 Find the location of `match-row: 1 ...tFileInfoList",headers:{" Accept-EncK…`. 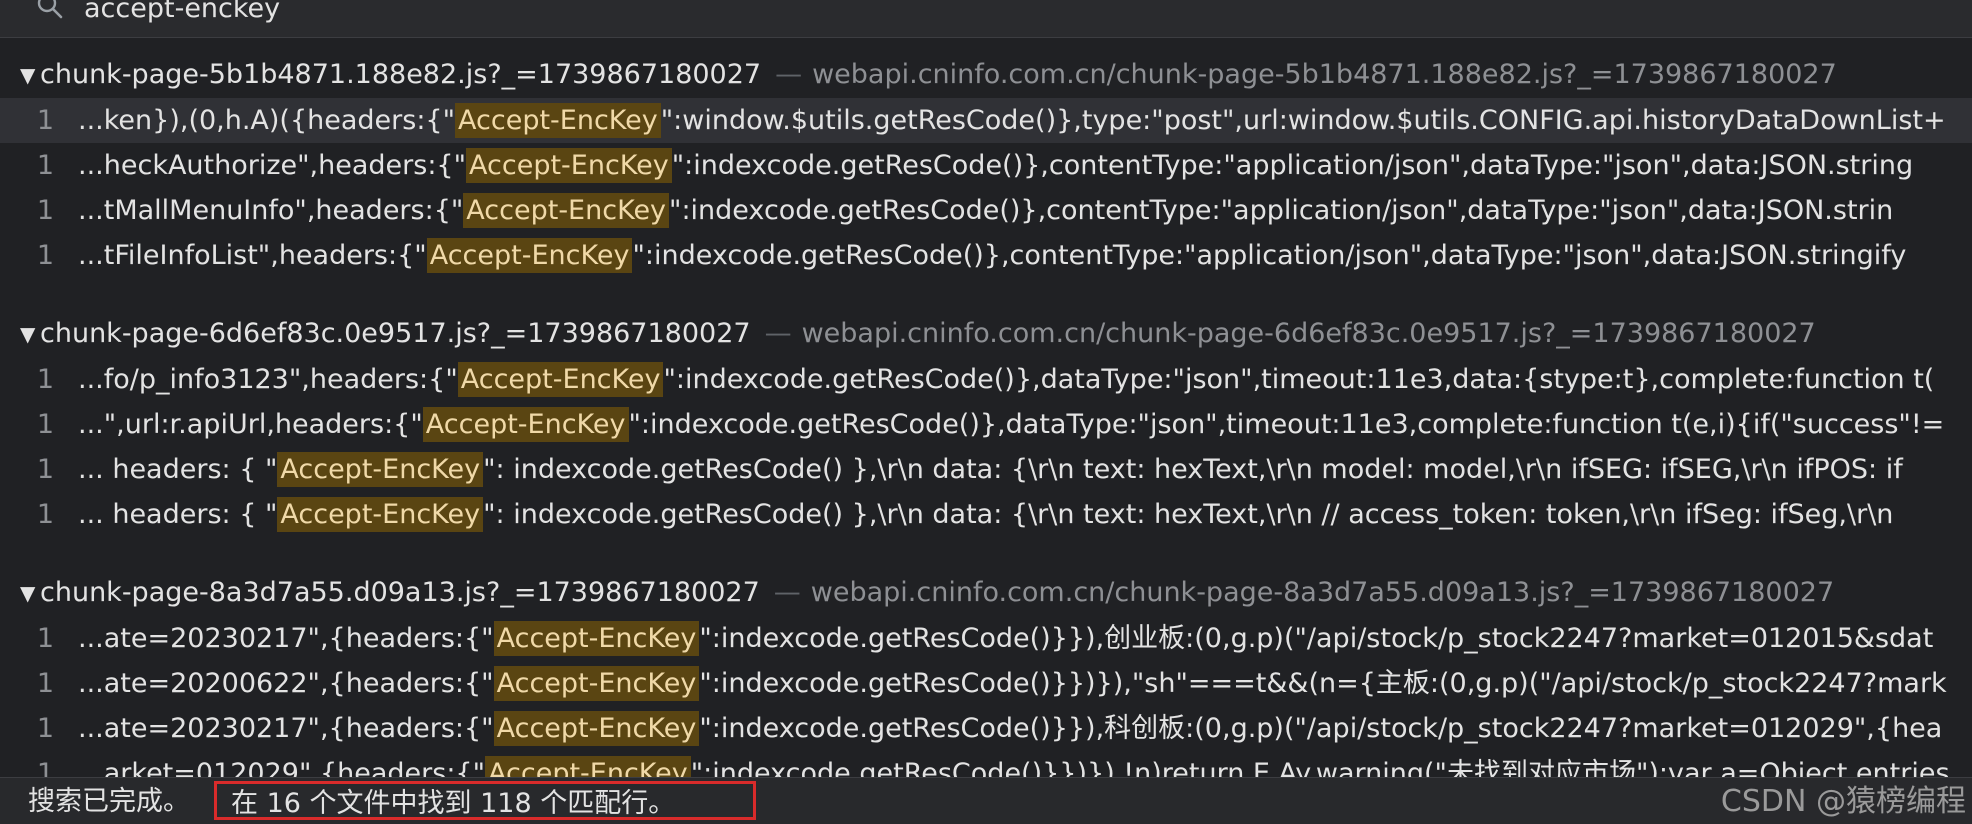

match-row: 1 ...tFileInfoList",headers:{" Accept-EncK… is located at coordinates (986, 255).